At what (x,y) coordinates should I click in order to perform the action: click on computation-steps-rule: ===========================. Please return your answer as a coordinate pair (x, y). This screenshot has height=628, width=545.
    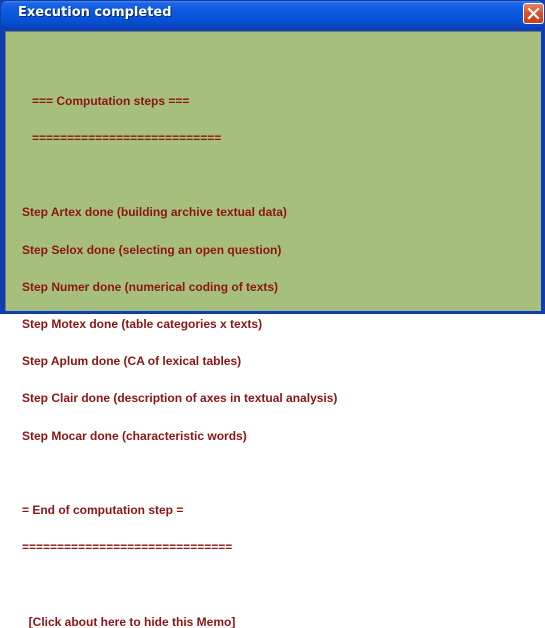
    Looking at the image, I should click on (122, 138).